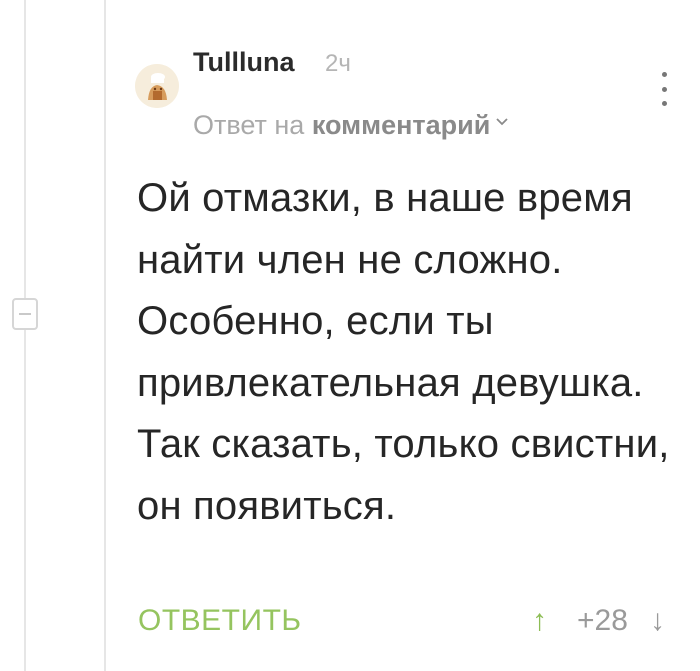  I want to click on parent-comment-link: комментарий, so click(401, 125).